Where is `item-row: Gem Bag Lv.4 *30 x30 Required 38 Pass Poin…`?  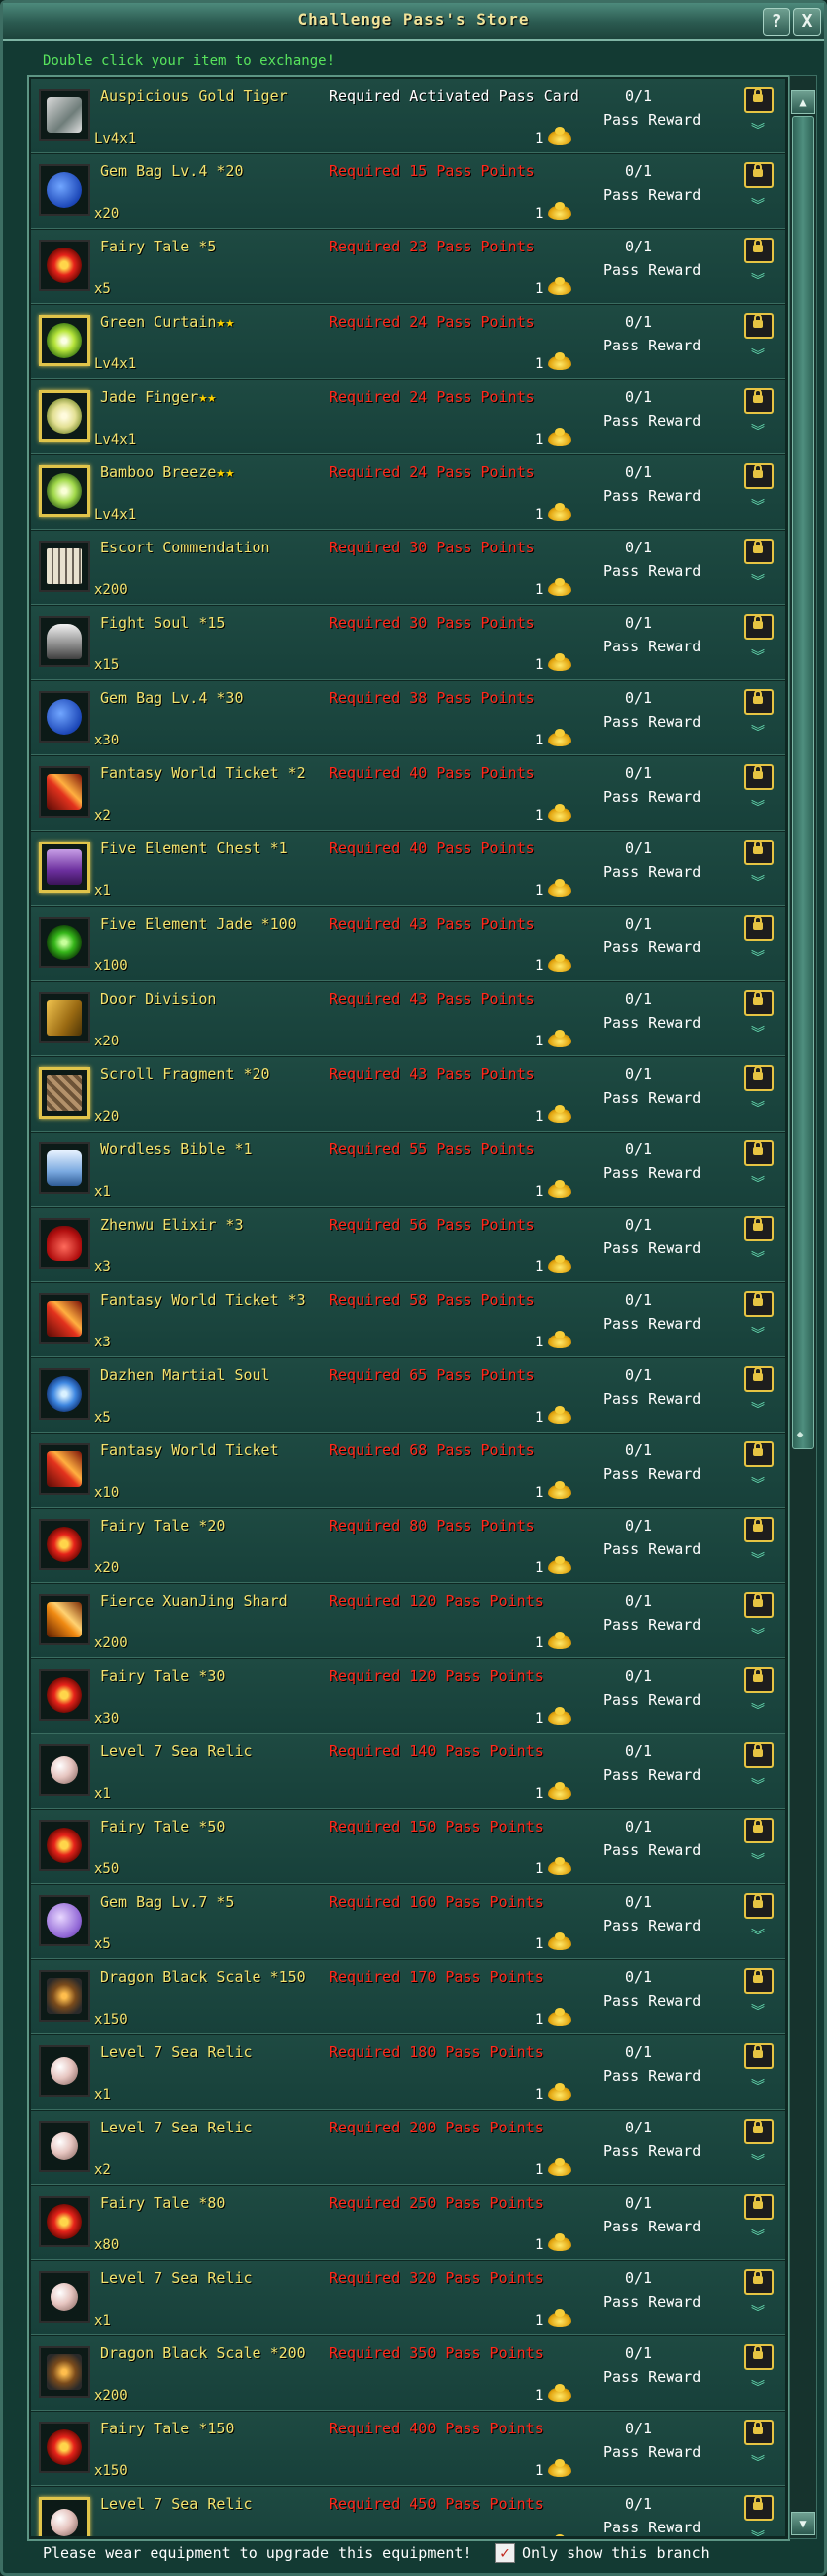 item-row: Gem Bag Lv.4 *30 x30 Required 38 Pass Poin… is located at coordinates (408, 718).